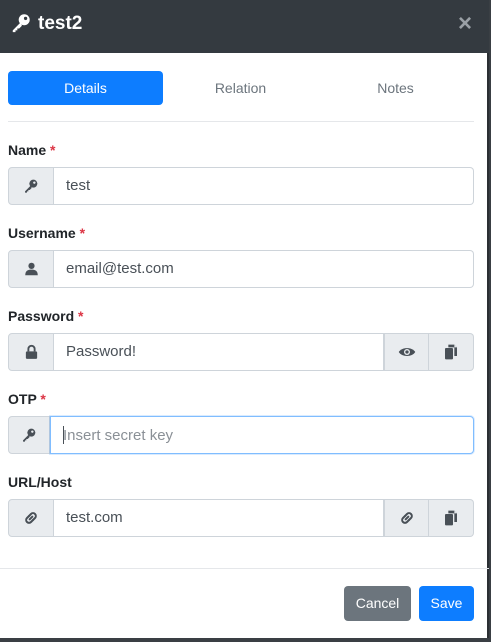 The width and height of the screenshot is (491, 642). I want to click on tab-details: Details, so click(85, 88).